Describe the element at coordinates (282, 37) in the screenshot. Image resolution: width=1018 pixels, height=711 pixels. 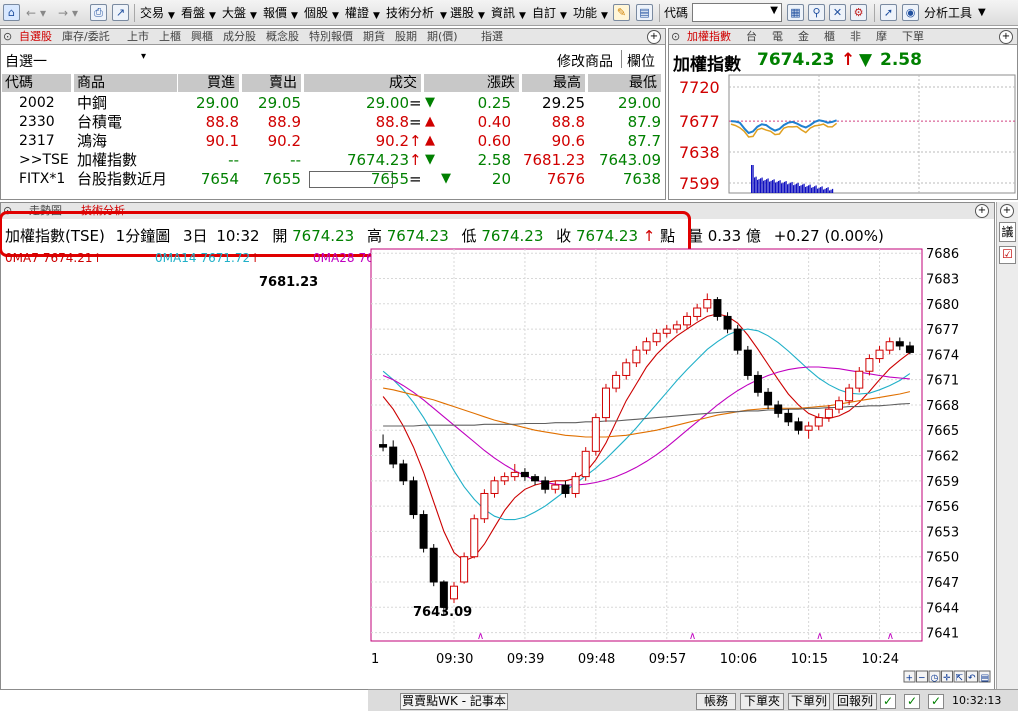
I see `tab-watchlist-6: 概念股` at that location.